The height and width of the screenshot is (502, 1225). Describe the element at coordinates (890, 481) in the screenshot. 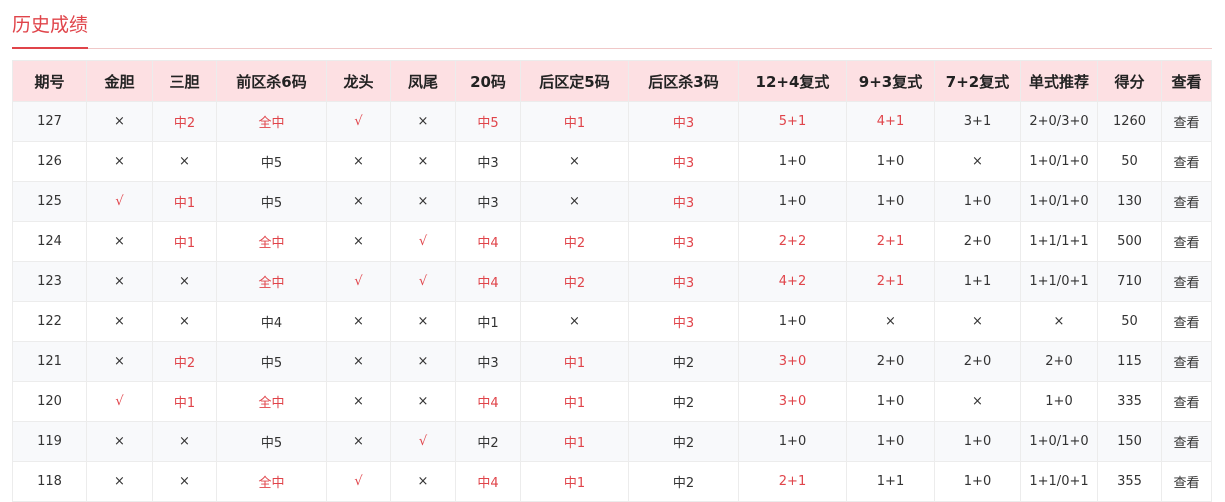

I see `result-cell: 1+1` at that location.